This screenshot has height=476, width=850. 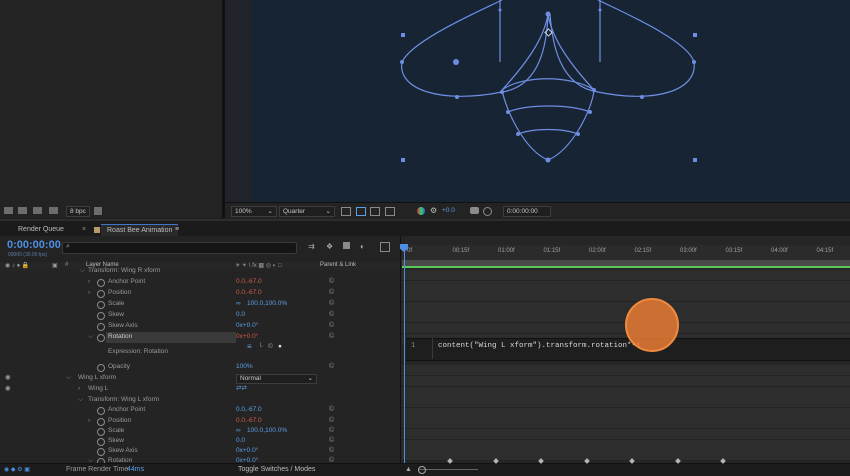 I want to click on zoom-out-icon: ▲, so click(x=408, y=469).